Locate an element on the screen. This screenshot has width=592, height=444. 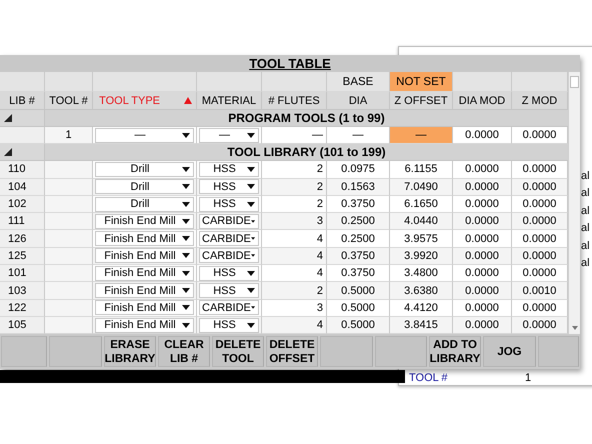
table-cell: 126 is located at coordinates (22, 239).